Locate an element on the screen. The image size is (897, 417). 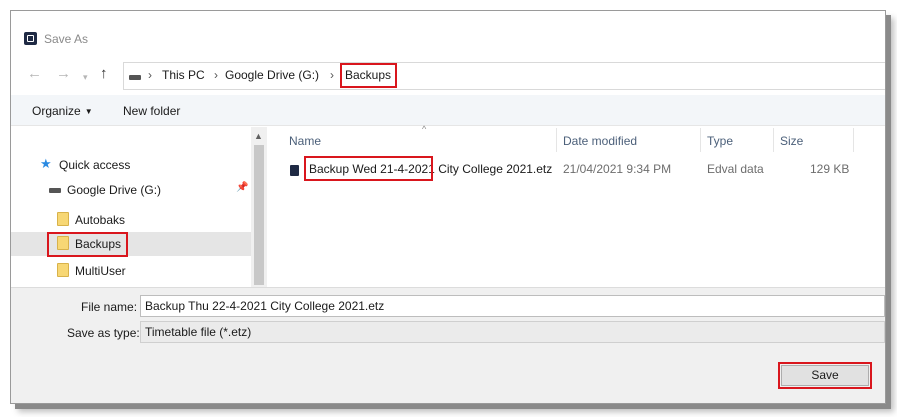
column-header-name: Name is located at coordinates (305, 141).